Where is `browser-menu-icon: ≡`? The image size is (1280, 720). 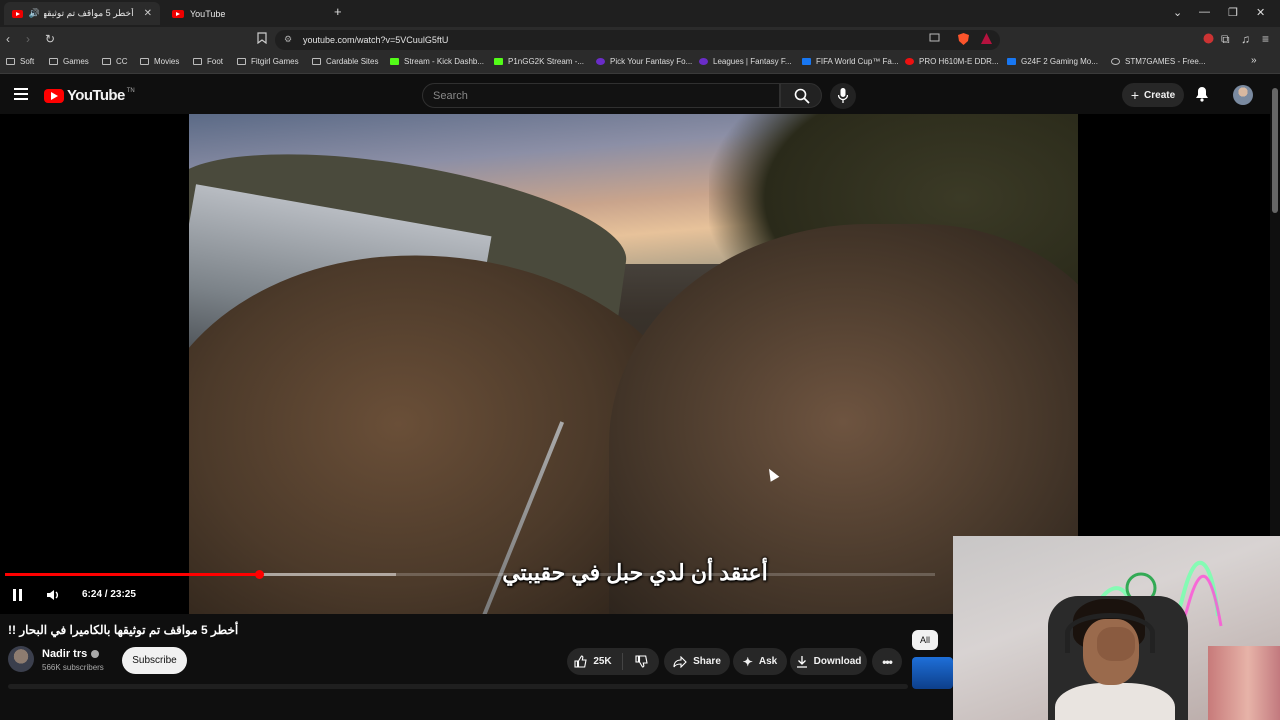 browser-menu-icon: ≡ is located at coordinates (1265, 39).